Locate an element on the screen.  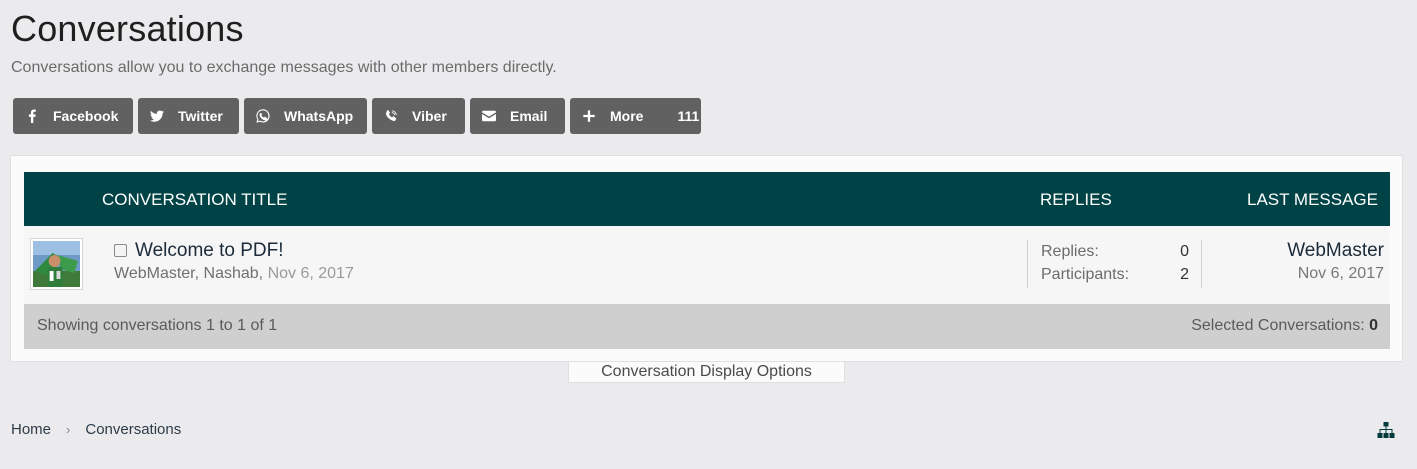
participants-value: 2 is located at coordinates (1184, 274).